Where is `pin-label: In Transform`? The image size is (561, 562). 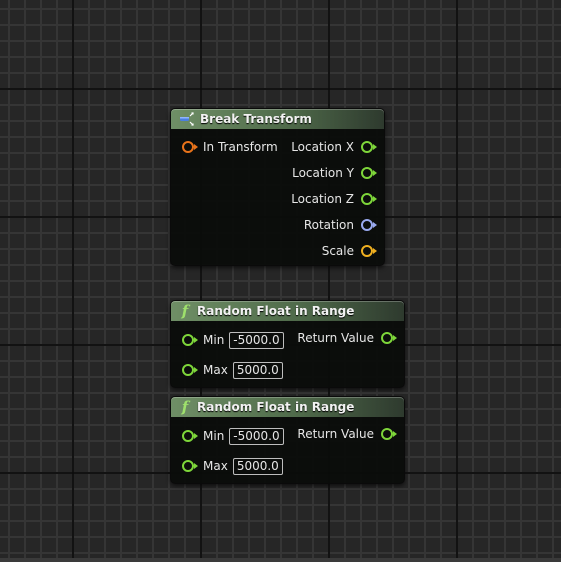
pin-label: In Transform is located at coordinates (240, 147).